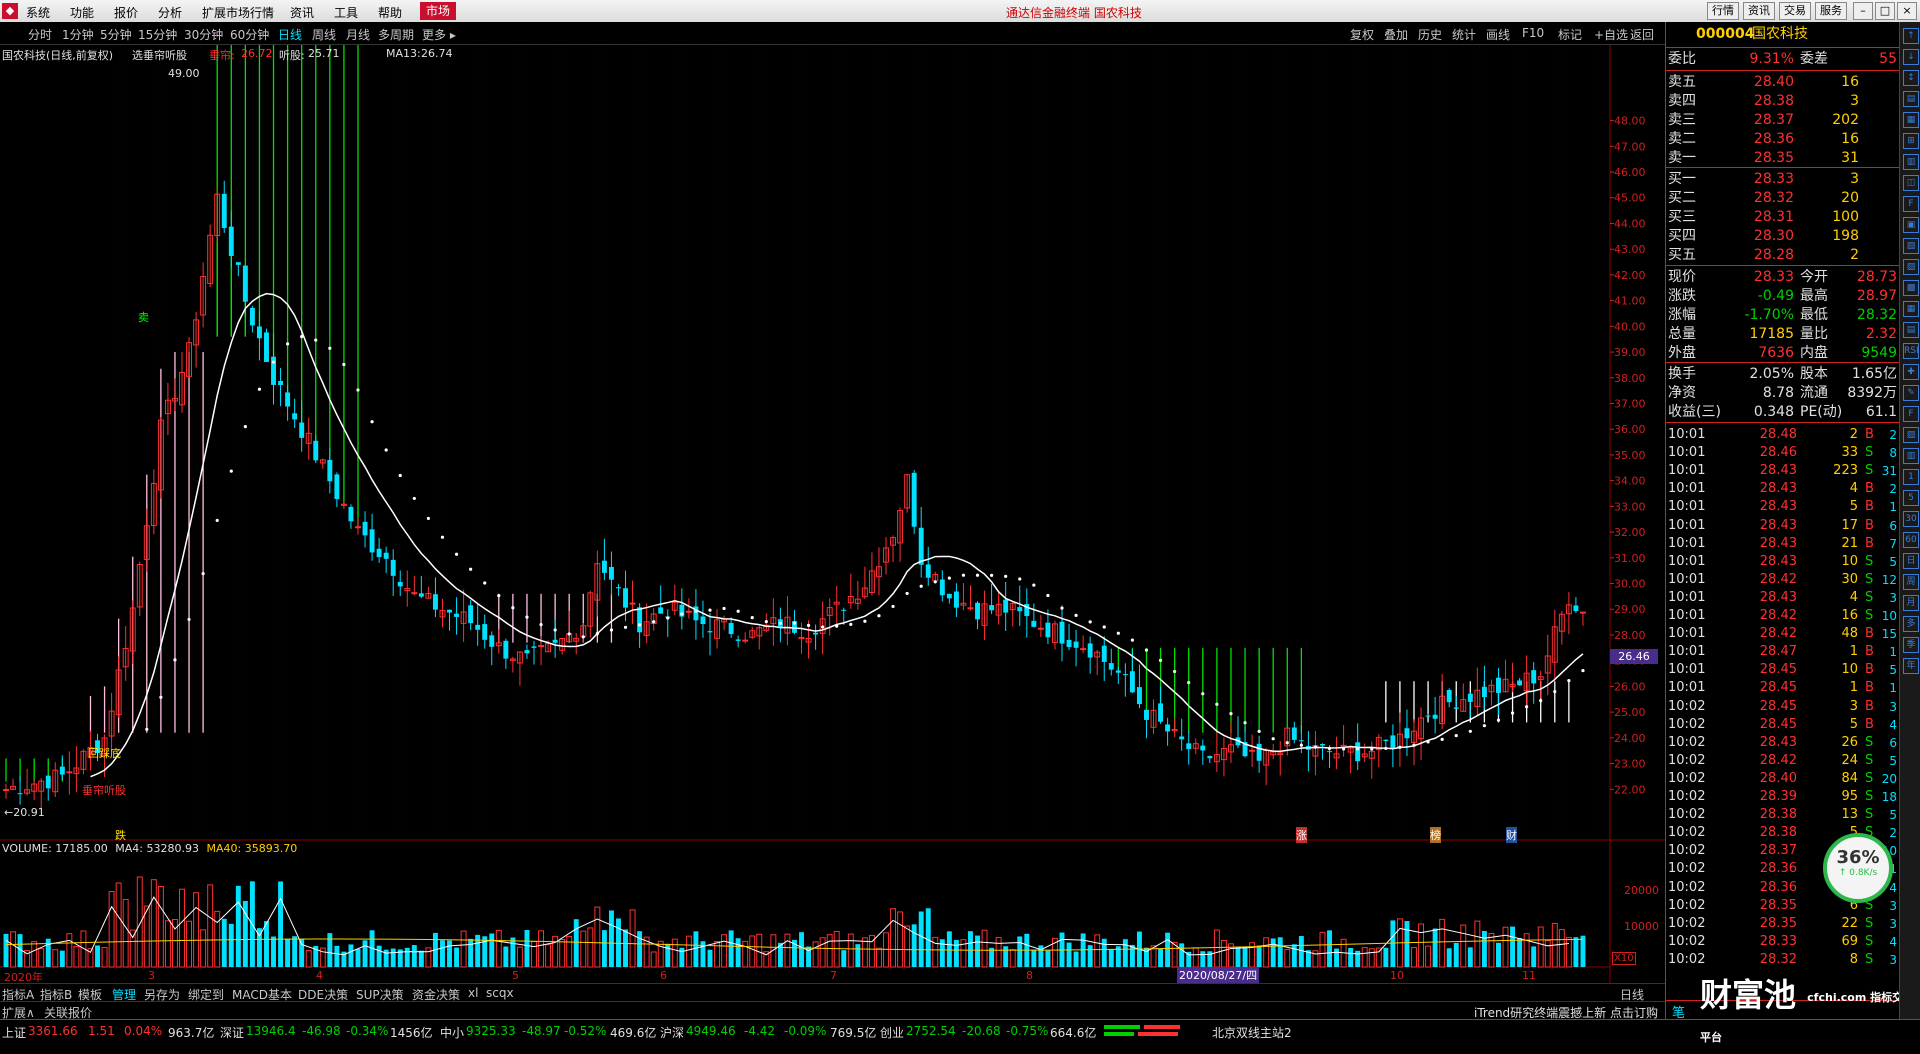  Describe the element at coordinates (1911, 288) in the screenshot. I see `strip-tool-icon: ▩` at that location.